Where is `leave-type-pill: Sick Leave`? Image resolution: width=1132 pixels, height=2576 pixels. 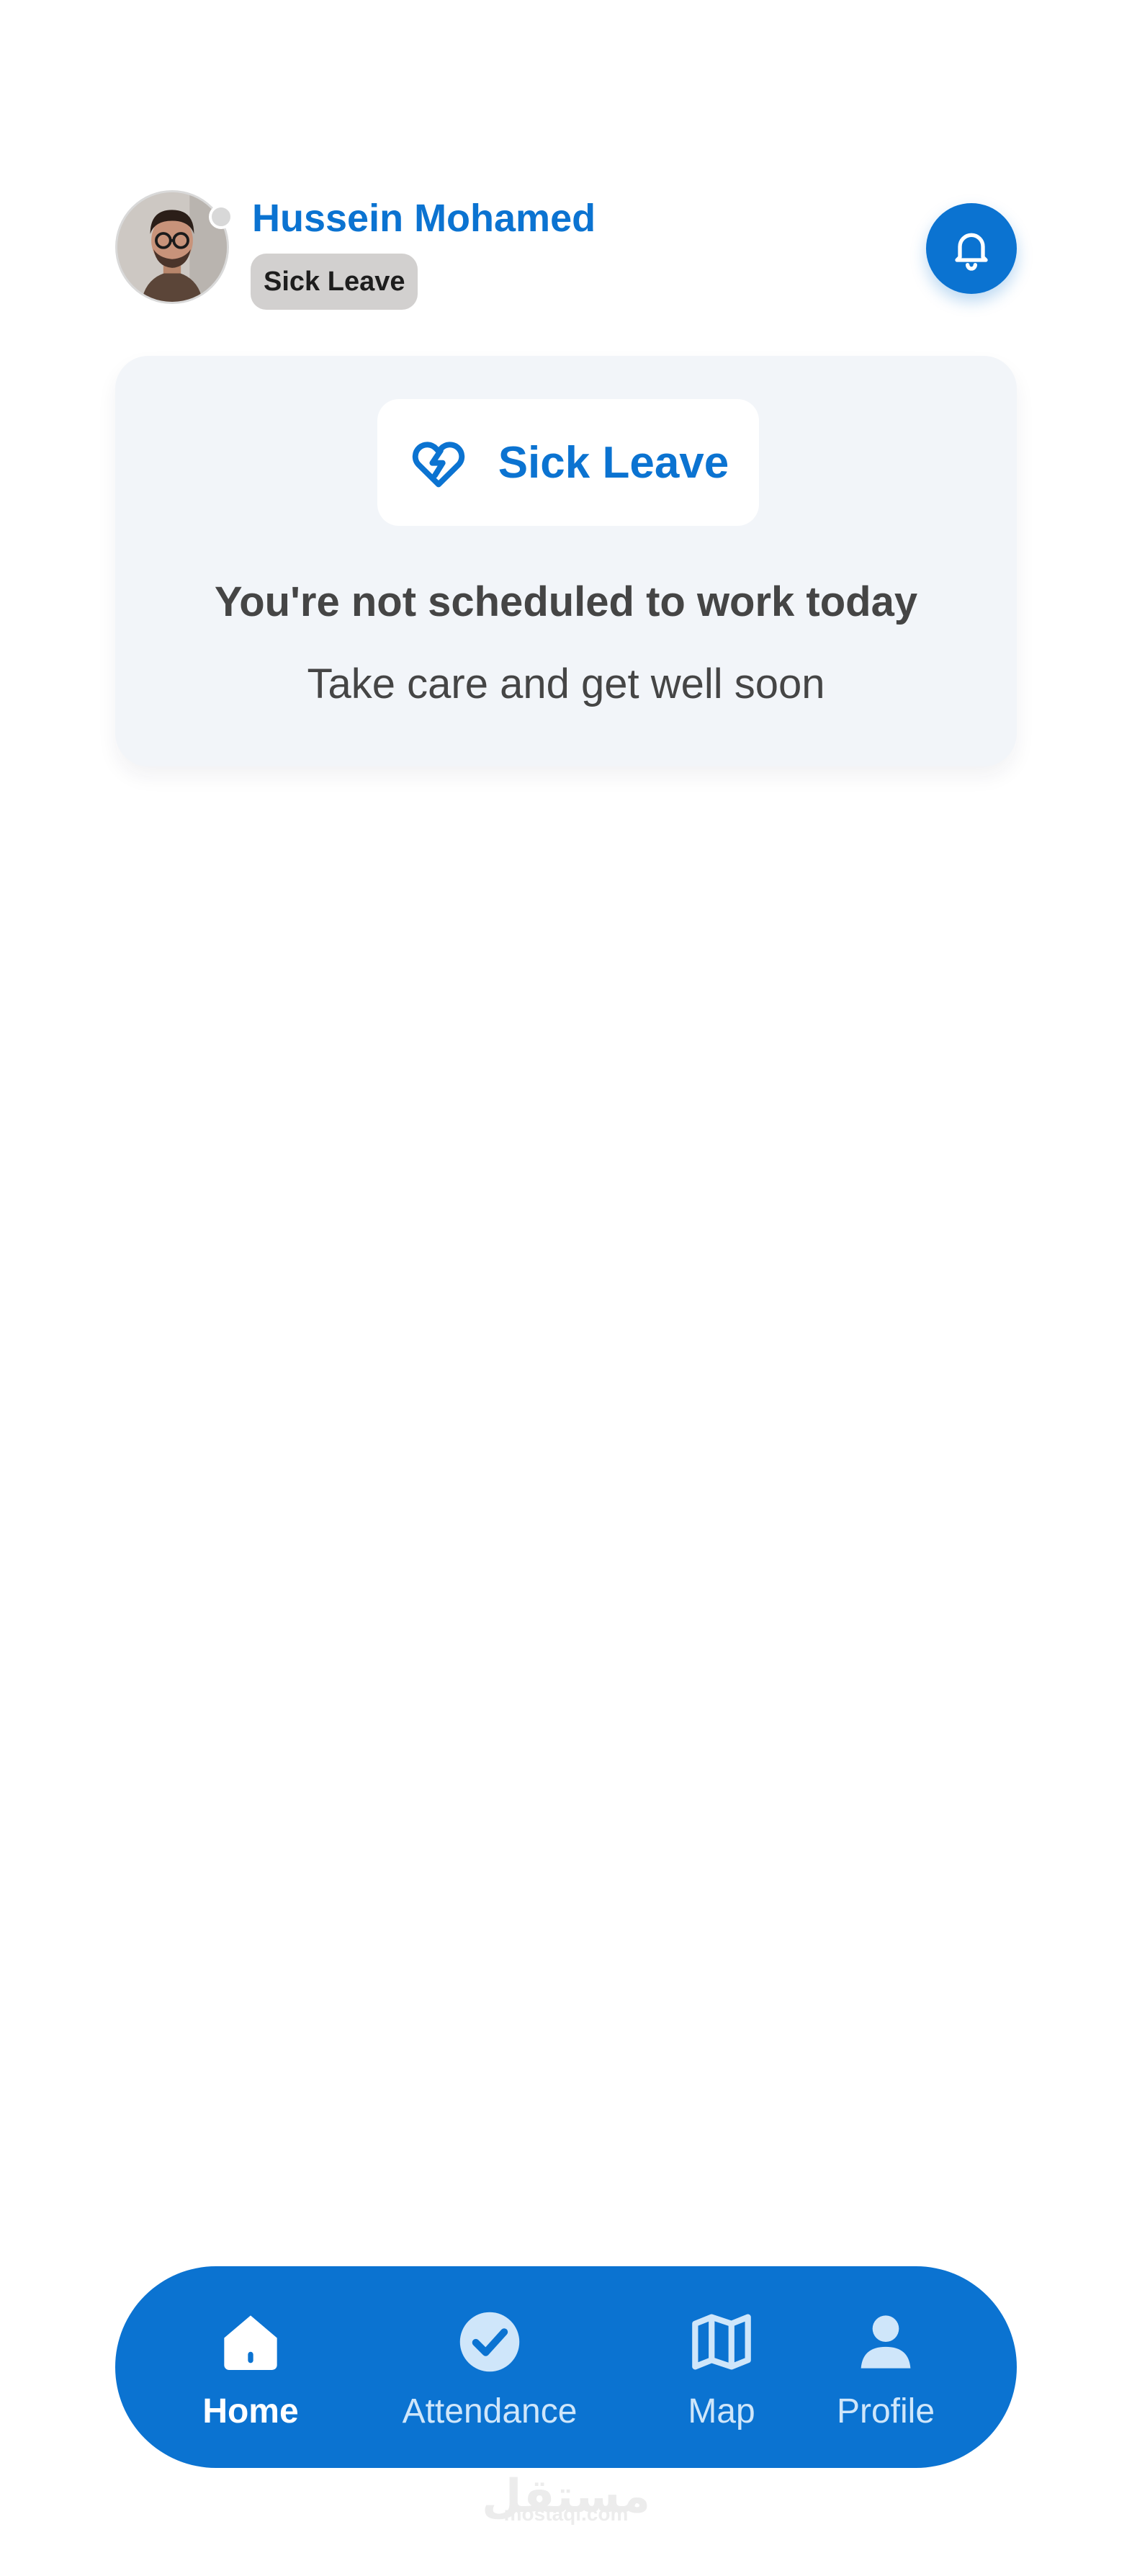
leave-type-pill: Sick Leave is located at coordinates (568, 462).